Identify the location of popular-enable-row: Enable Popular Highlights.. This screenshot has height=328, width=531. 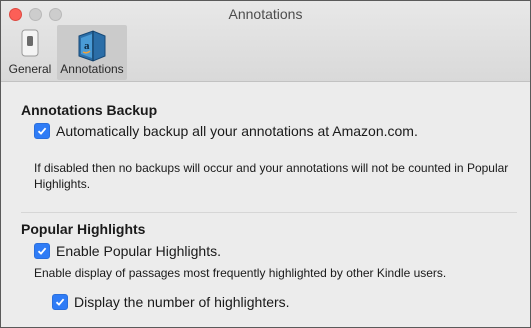
(127, 251).